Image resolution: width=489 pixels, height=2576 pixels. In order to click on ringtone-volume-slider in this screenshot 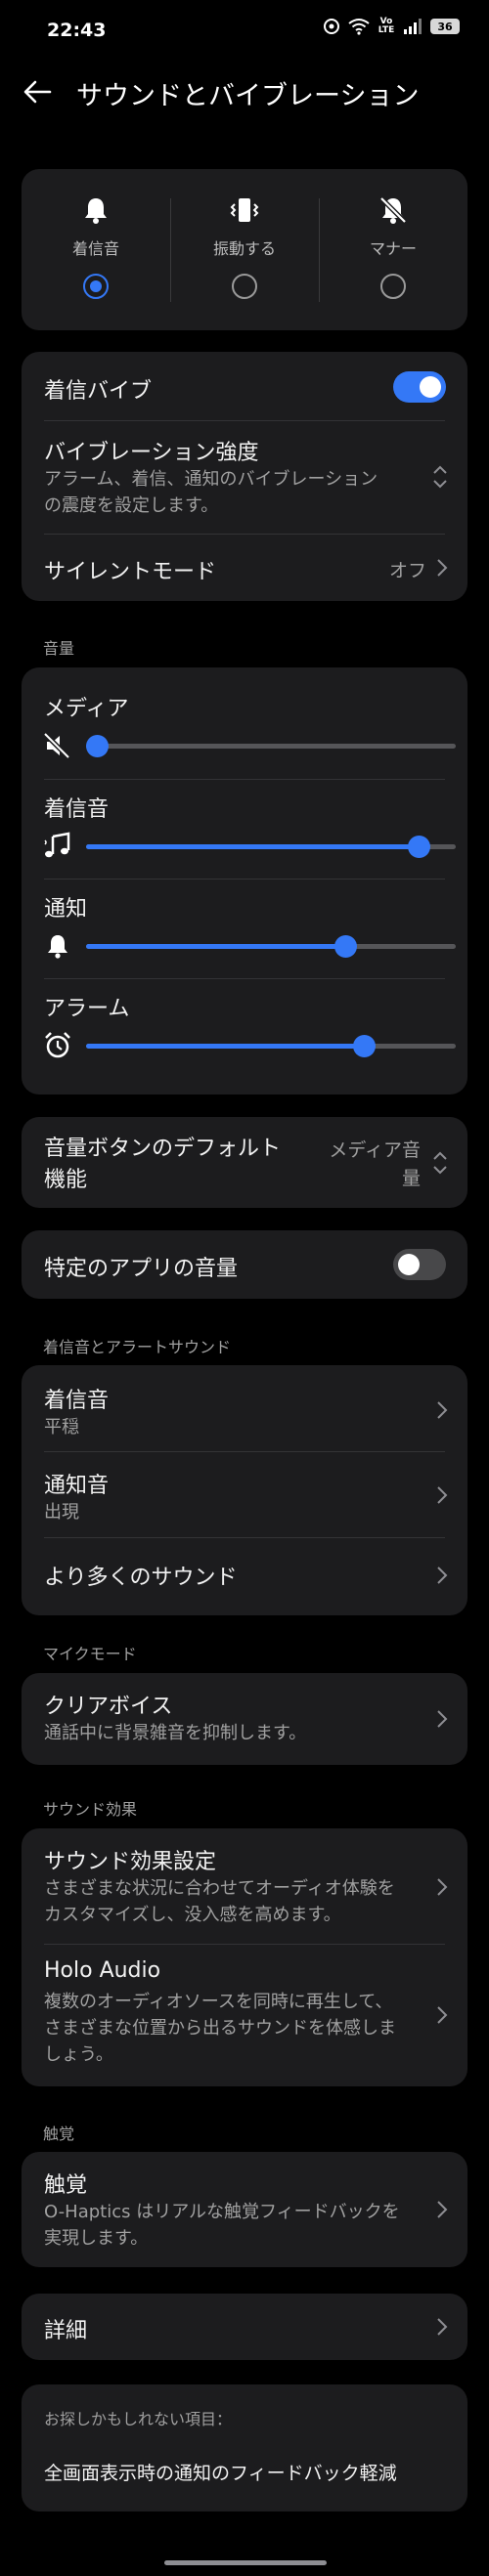, I will do `click(271, 847)`.